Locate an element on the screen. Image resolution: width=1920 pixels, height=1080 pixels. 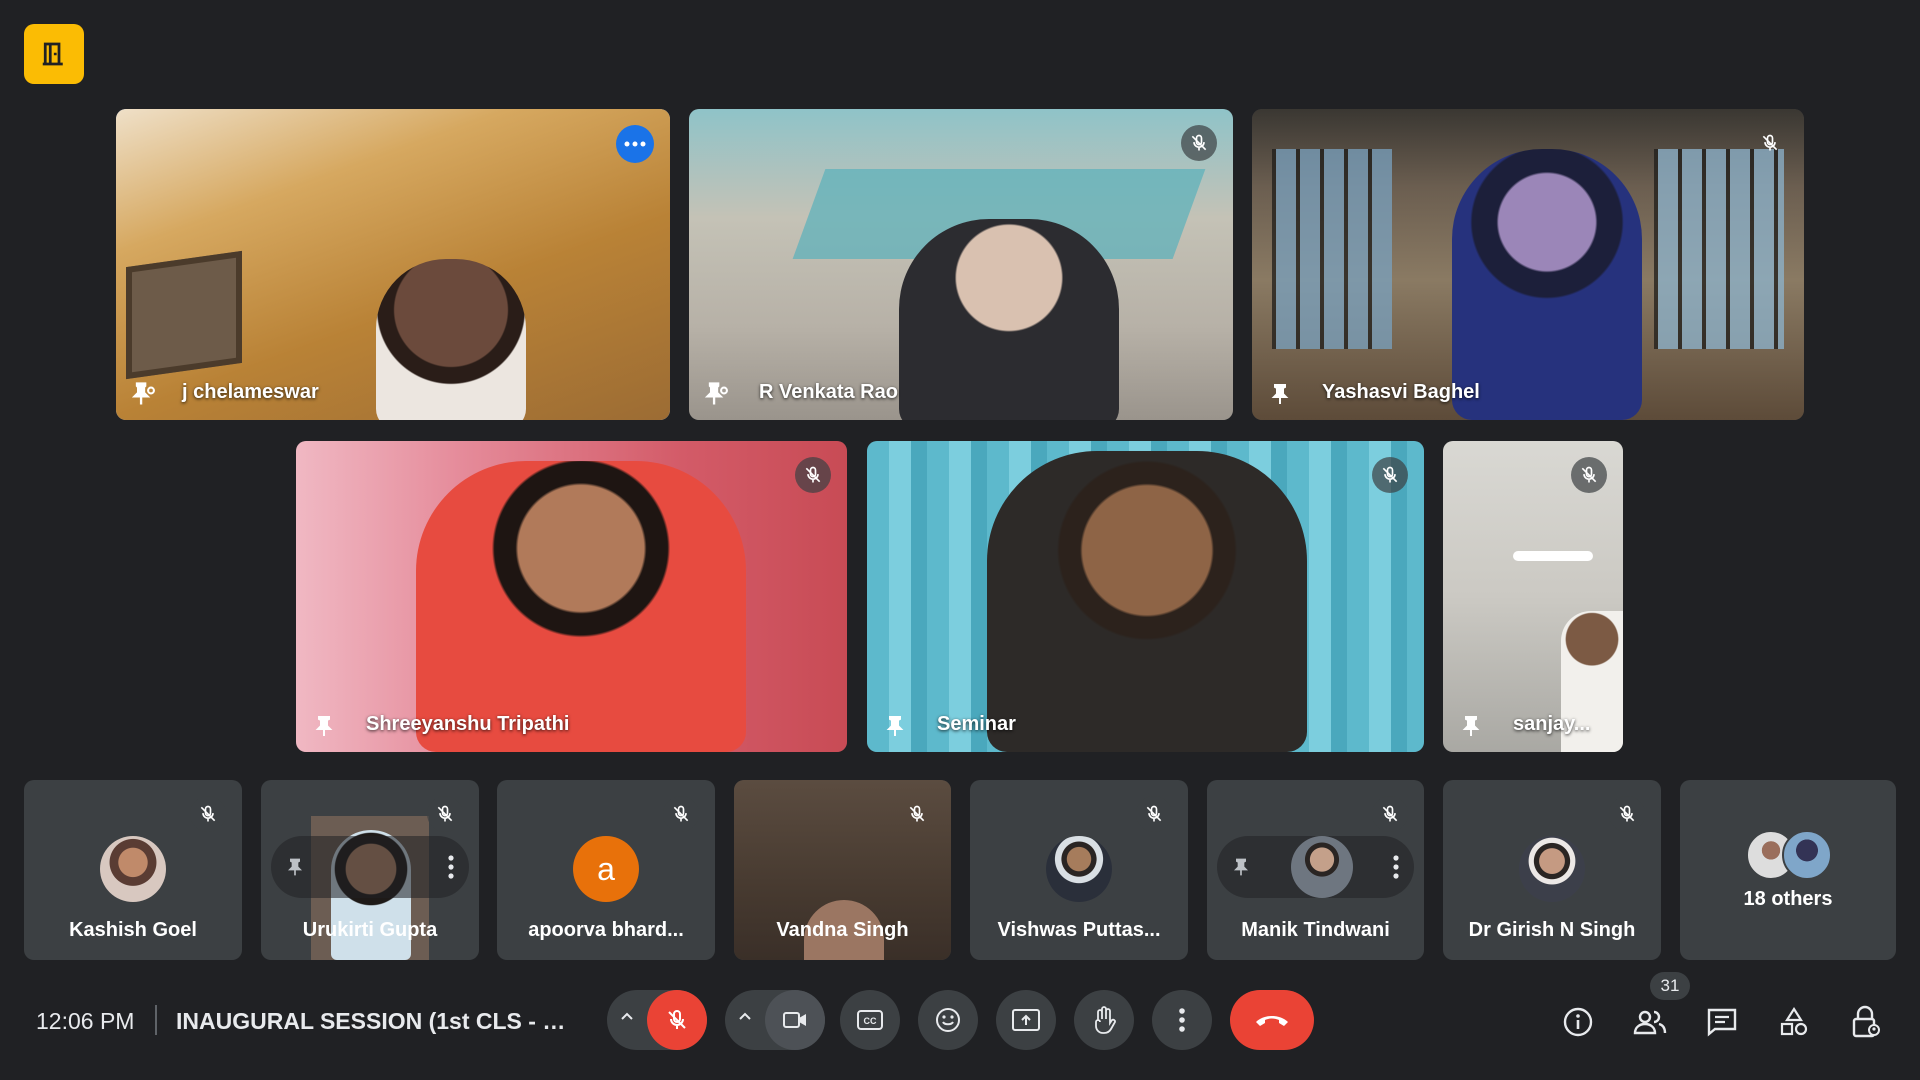
participant-name: Urukirti Gupta is located at coordinates (370, 930).